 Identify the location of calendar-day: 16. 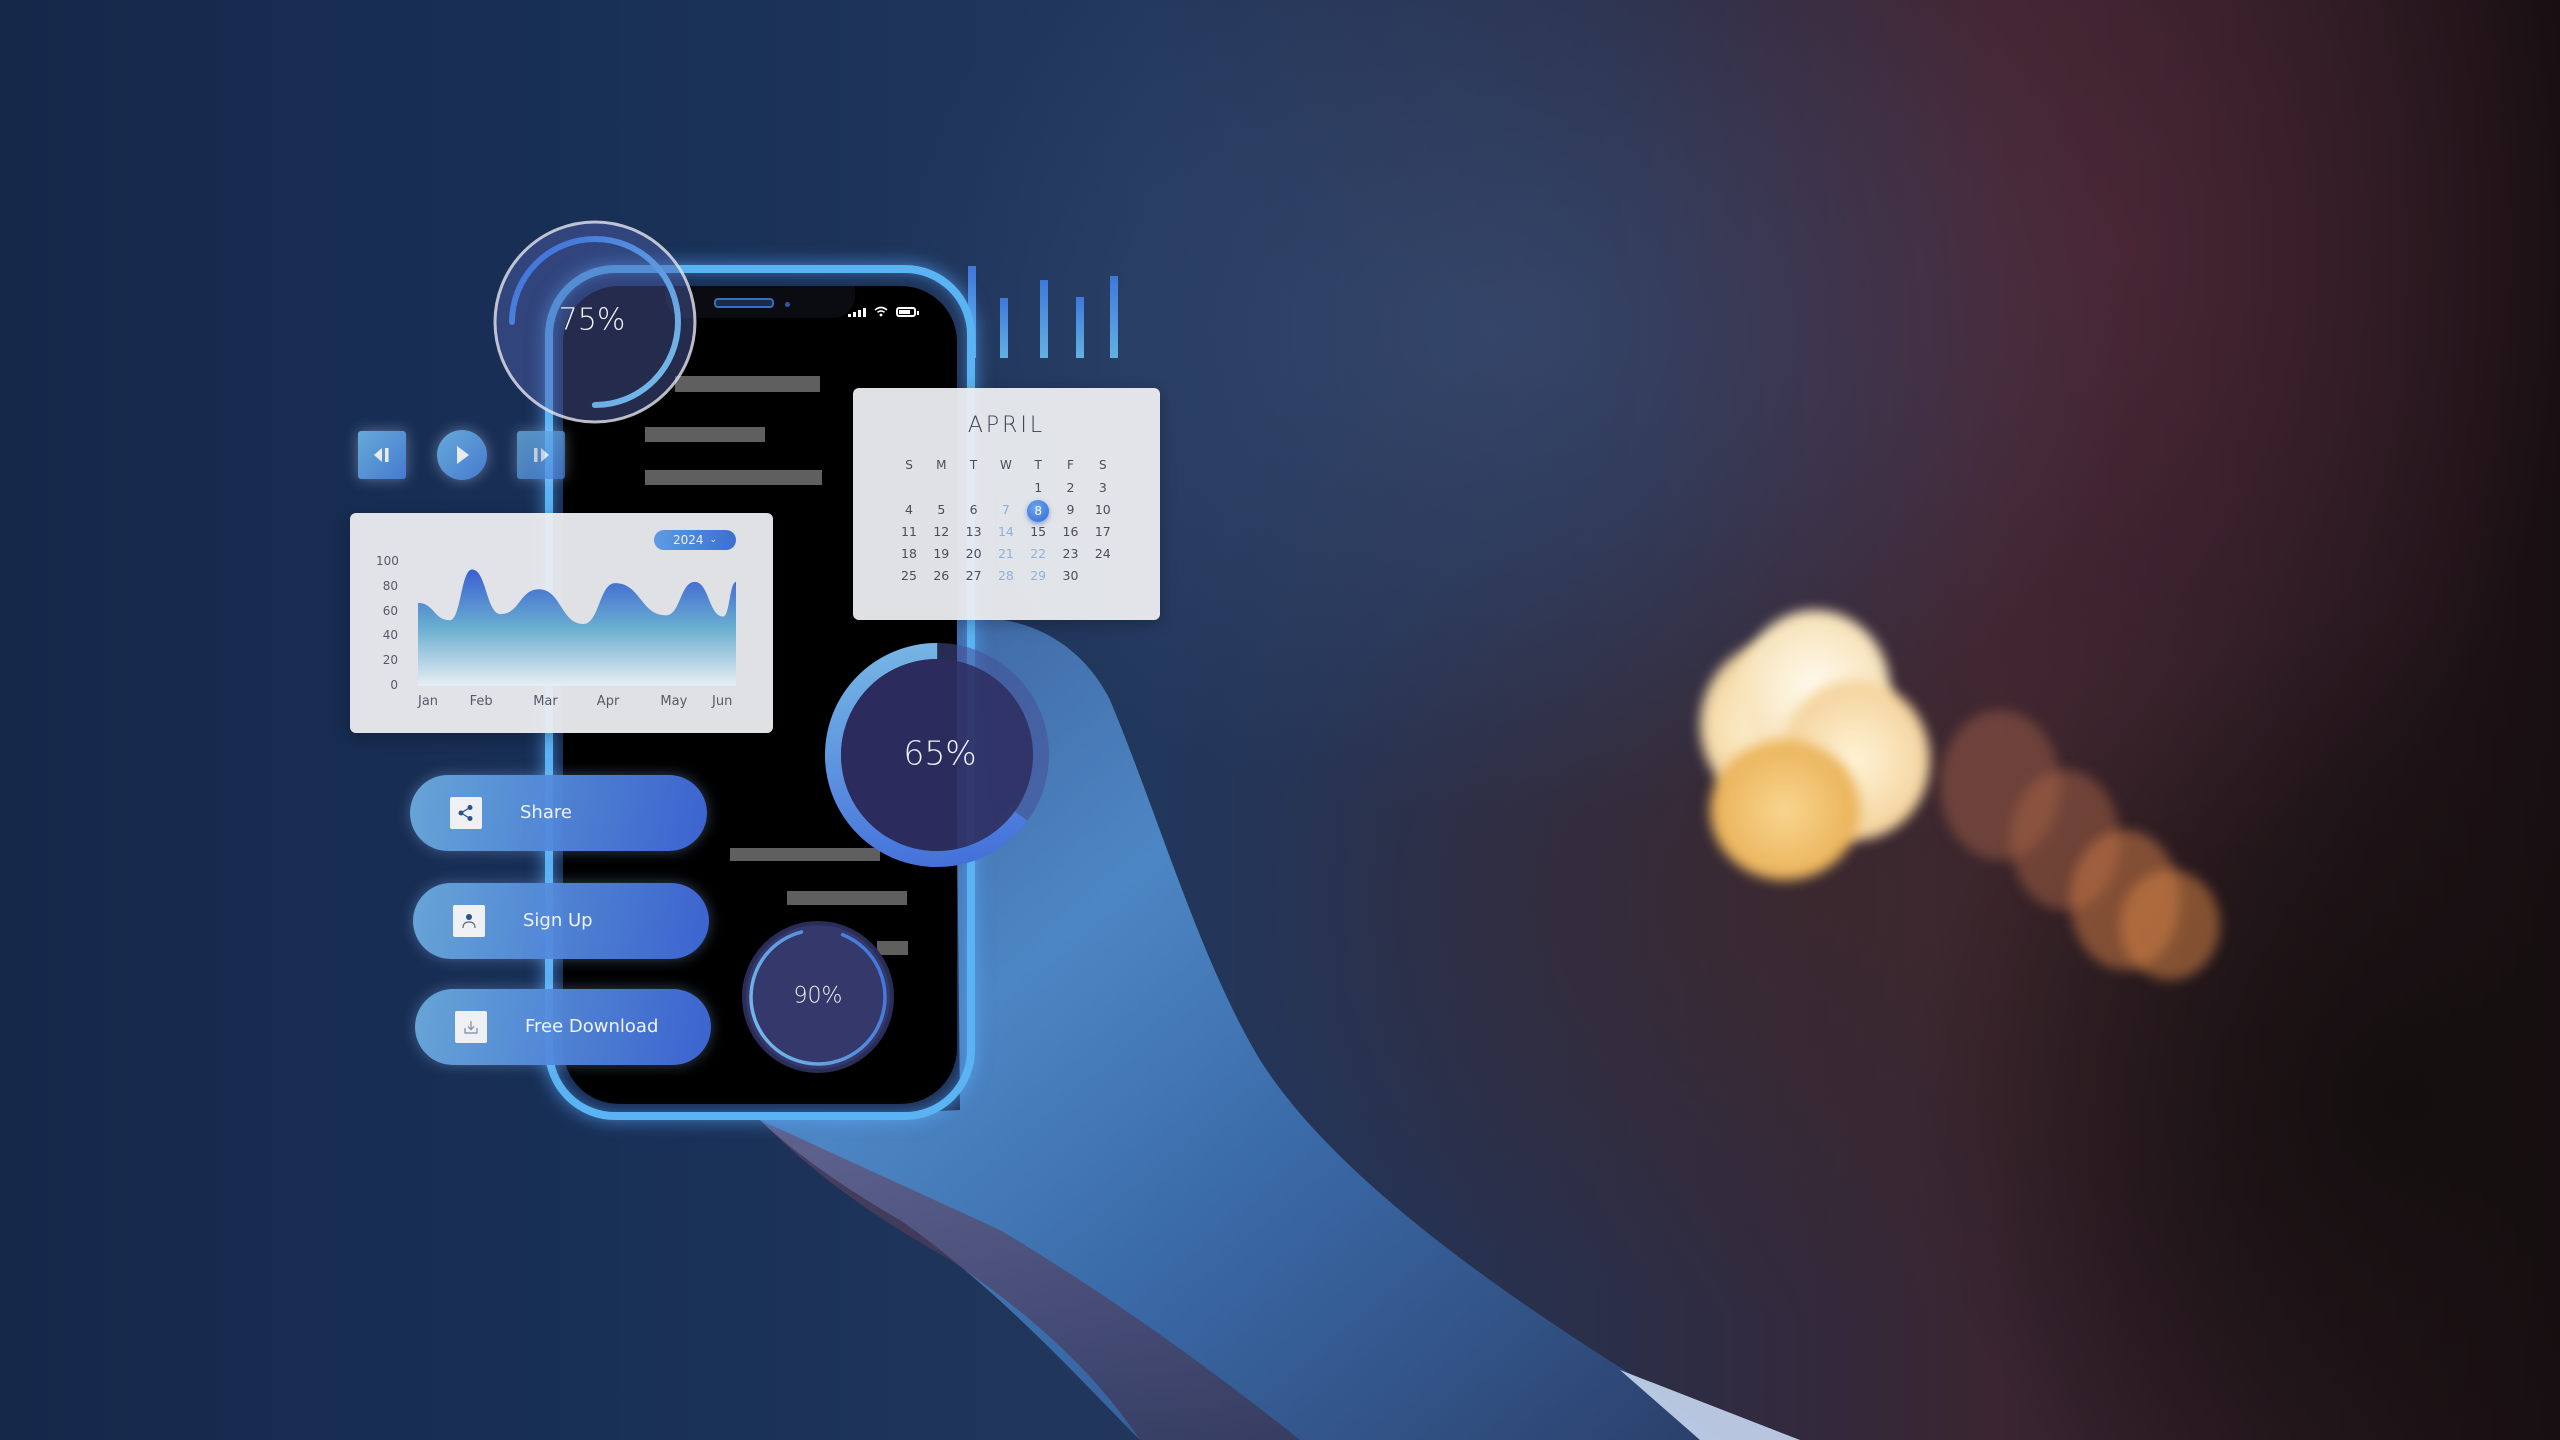
(1071, 531).